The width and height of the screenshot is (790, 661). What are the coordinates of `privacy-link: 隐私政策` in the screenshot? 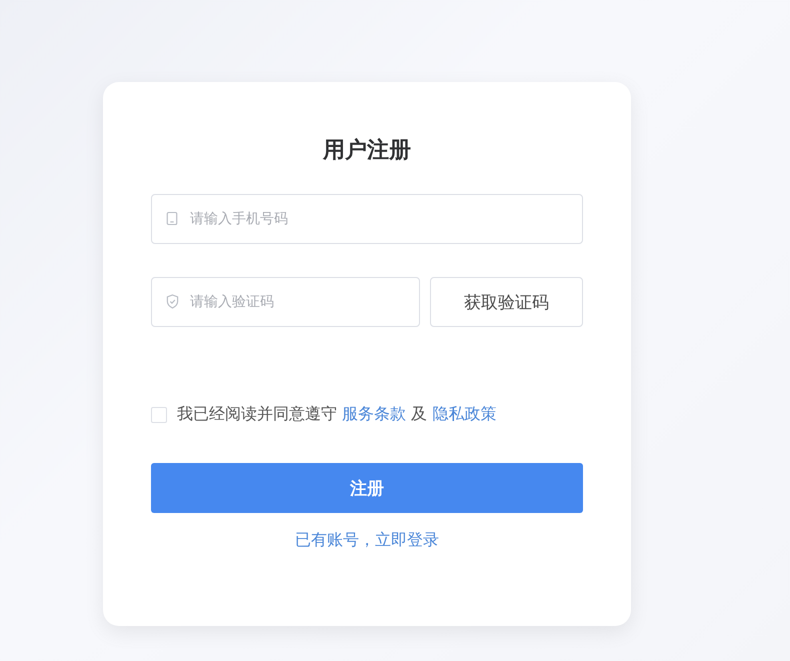 It's located at (464, 413).